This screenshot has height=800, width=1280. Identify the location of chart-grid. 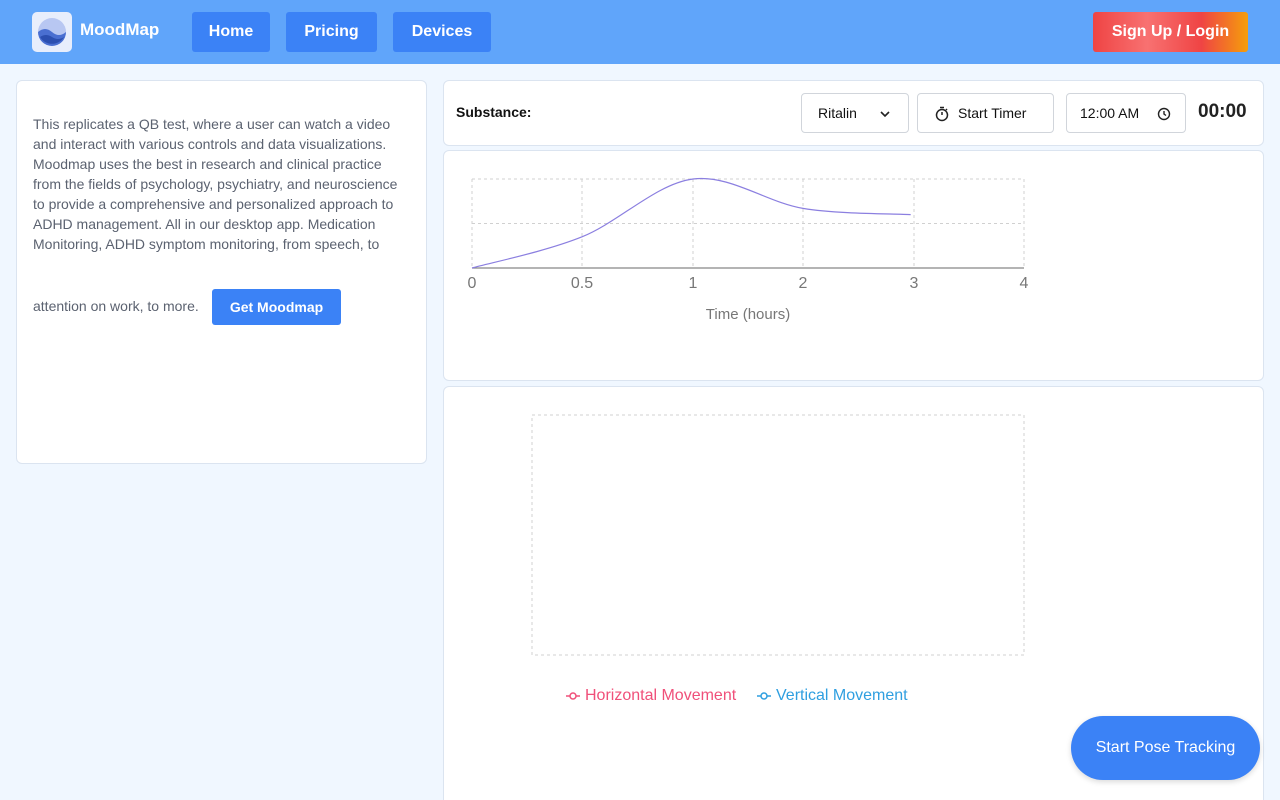
(748, 223).